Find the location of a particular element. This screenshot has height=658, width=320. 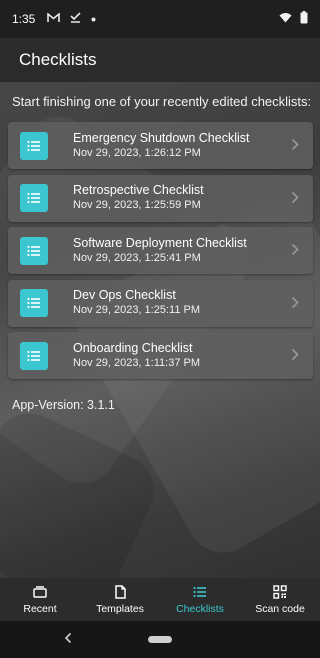

checklist-name: Dev Ops Checklist is located at coordinates (124, 295).